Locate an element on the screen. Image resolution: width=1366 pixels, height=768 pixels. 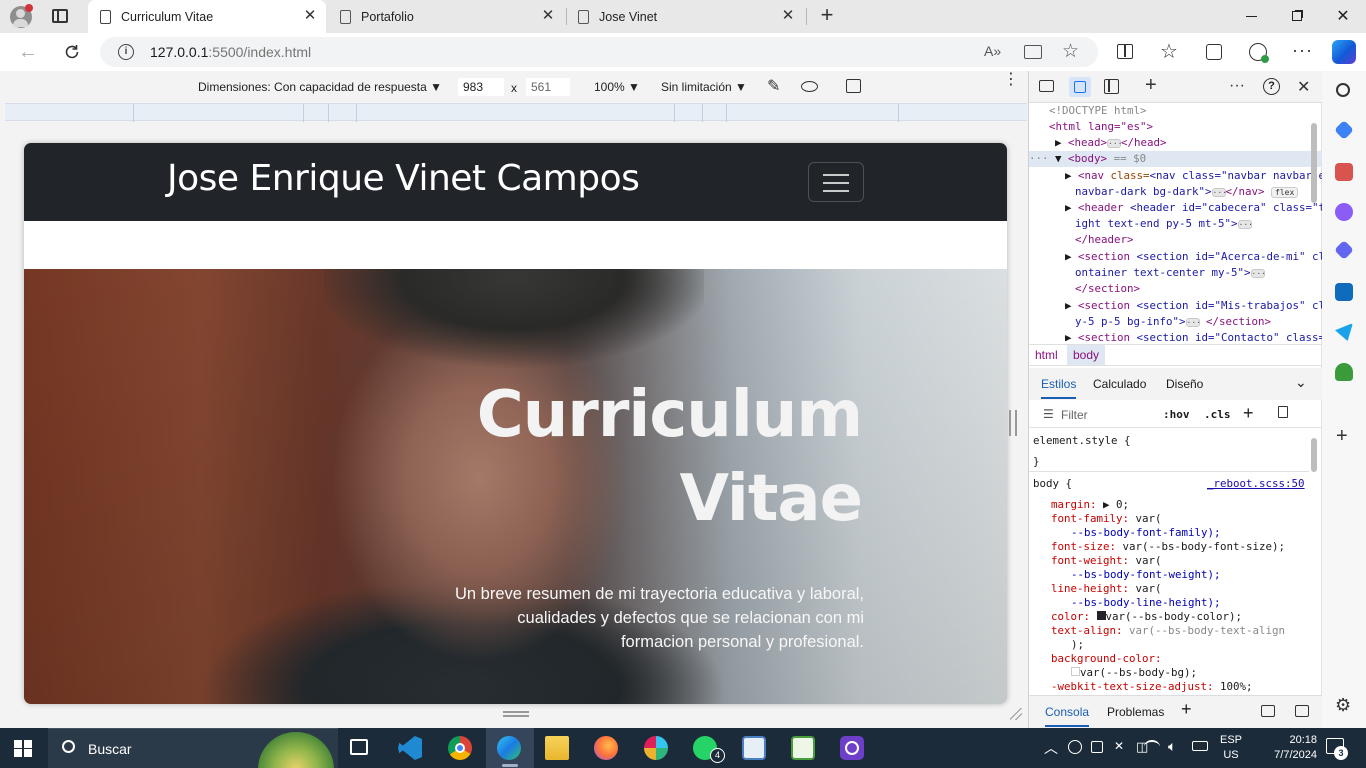
media-query-ruler is located at coordinates (516, 112).